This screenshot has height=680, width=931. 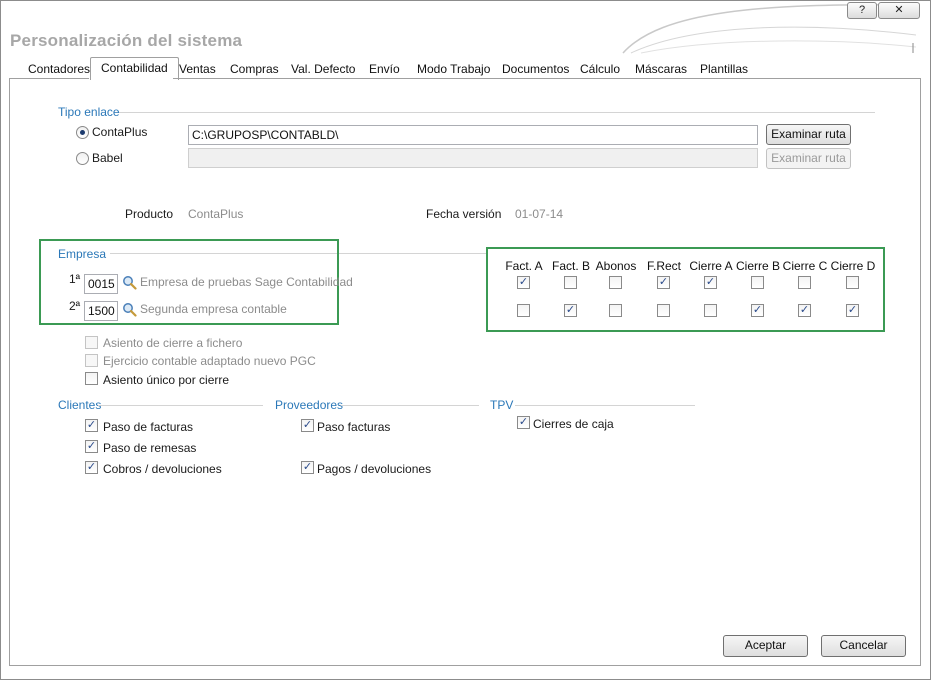 What do you see at coordinates (91, 425) in the screenshot?
I see `paso-facturas-clientes-checkbox: ✓` at bounding box center [91, 425].